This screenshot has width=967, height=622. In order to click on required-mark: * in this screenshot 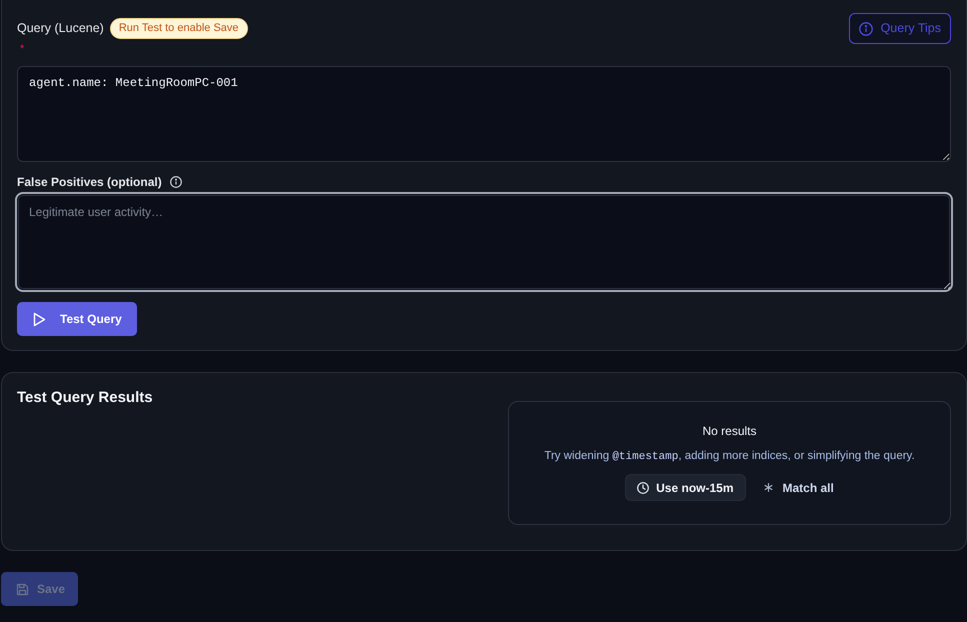, I will do `click(22, 49)`.